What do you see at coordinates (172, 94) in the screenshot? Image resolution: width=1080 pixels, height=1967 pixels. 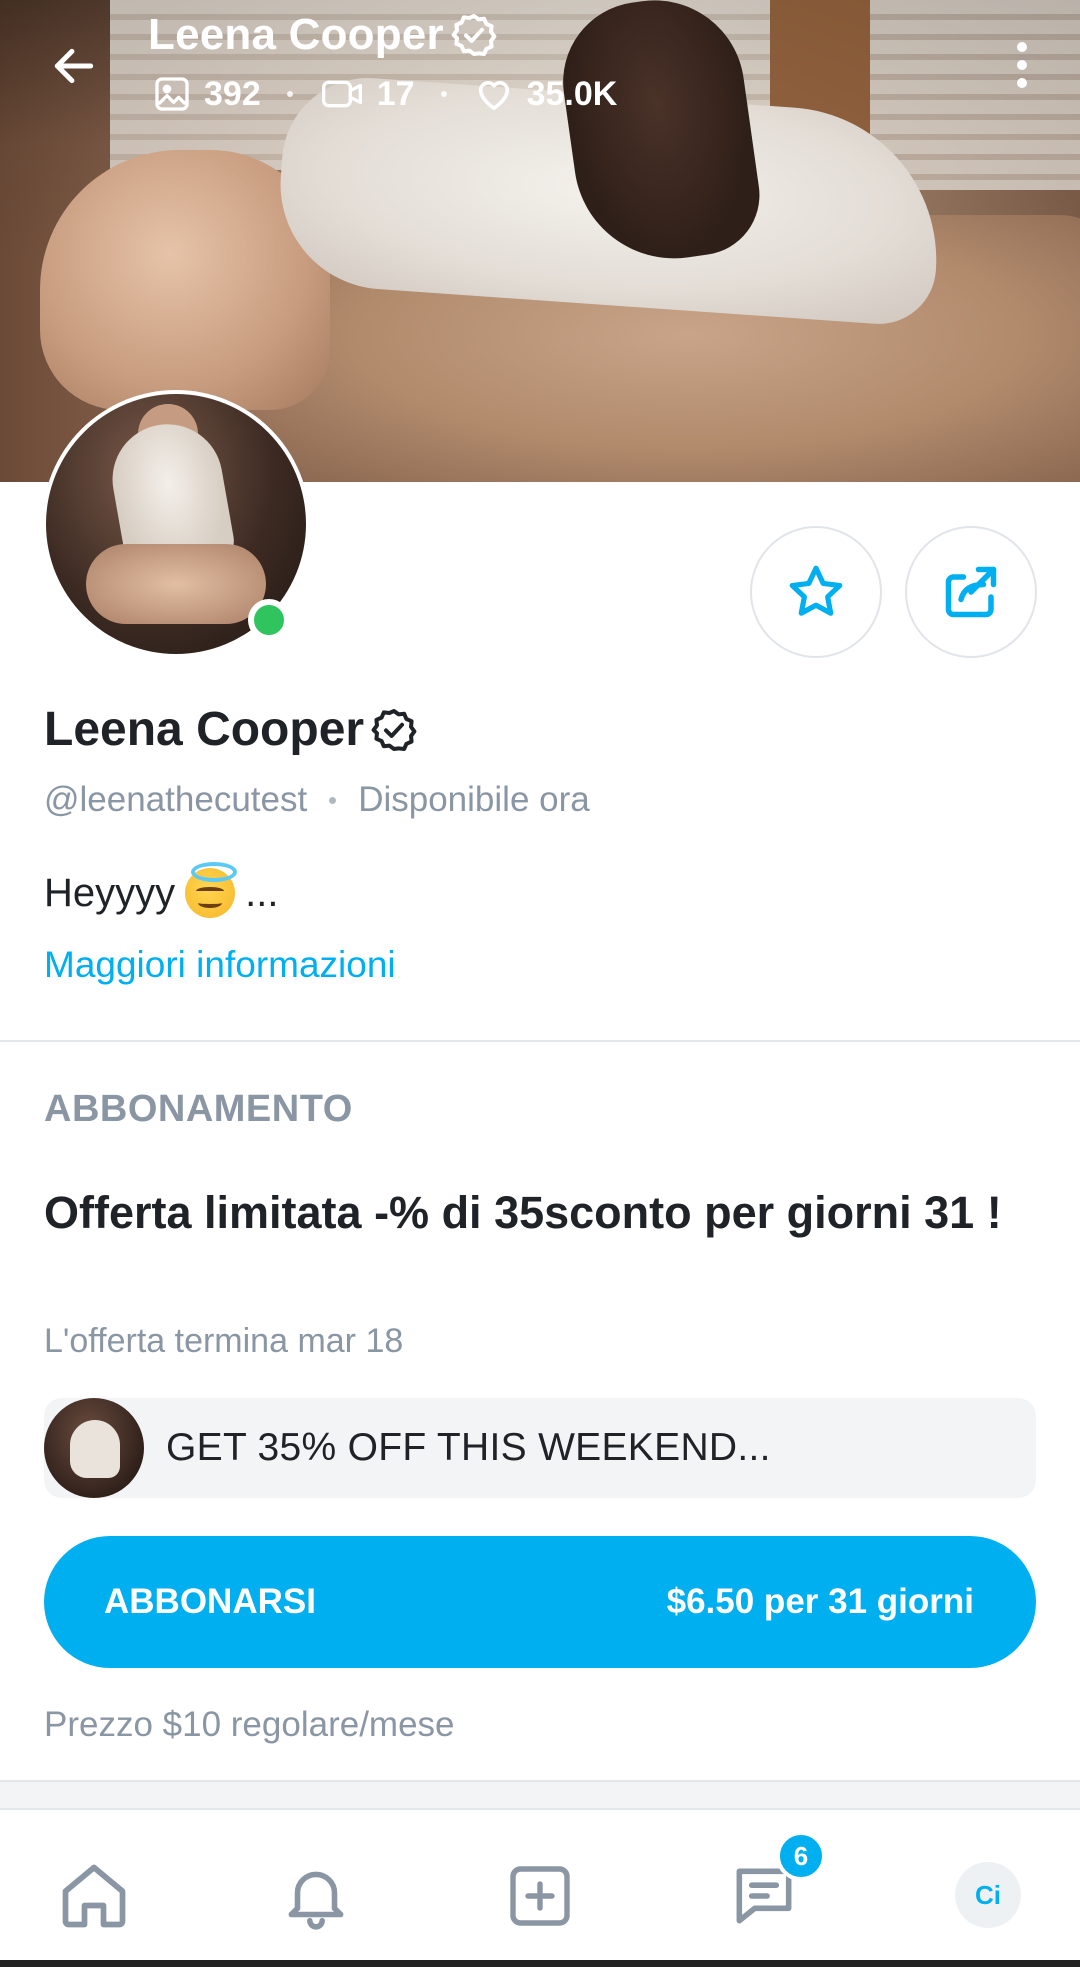 I see `image-icon` at bounding box center [172, 94].